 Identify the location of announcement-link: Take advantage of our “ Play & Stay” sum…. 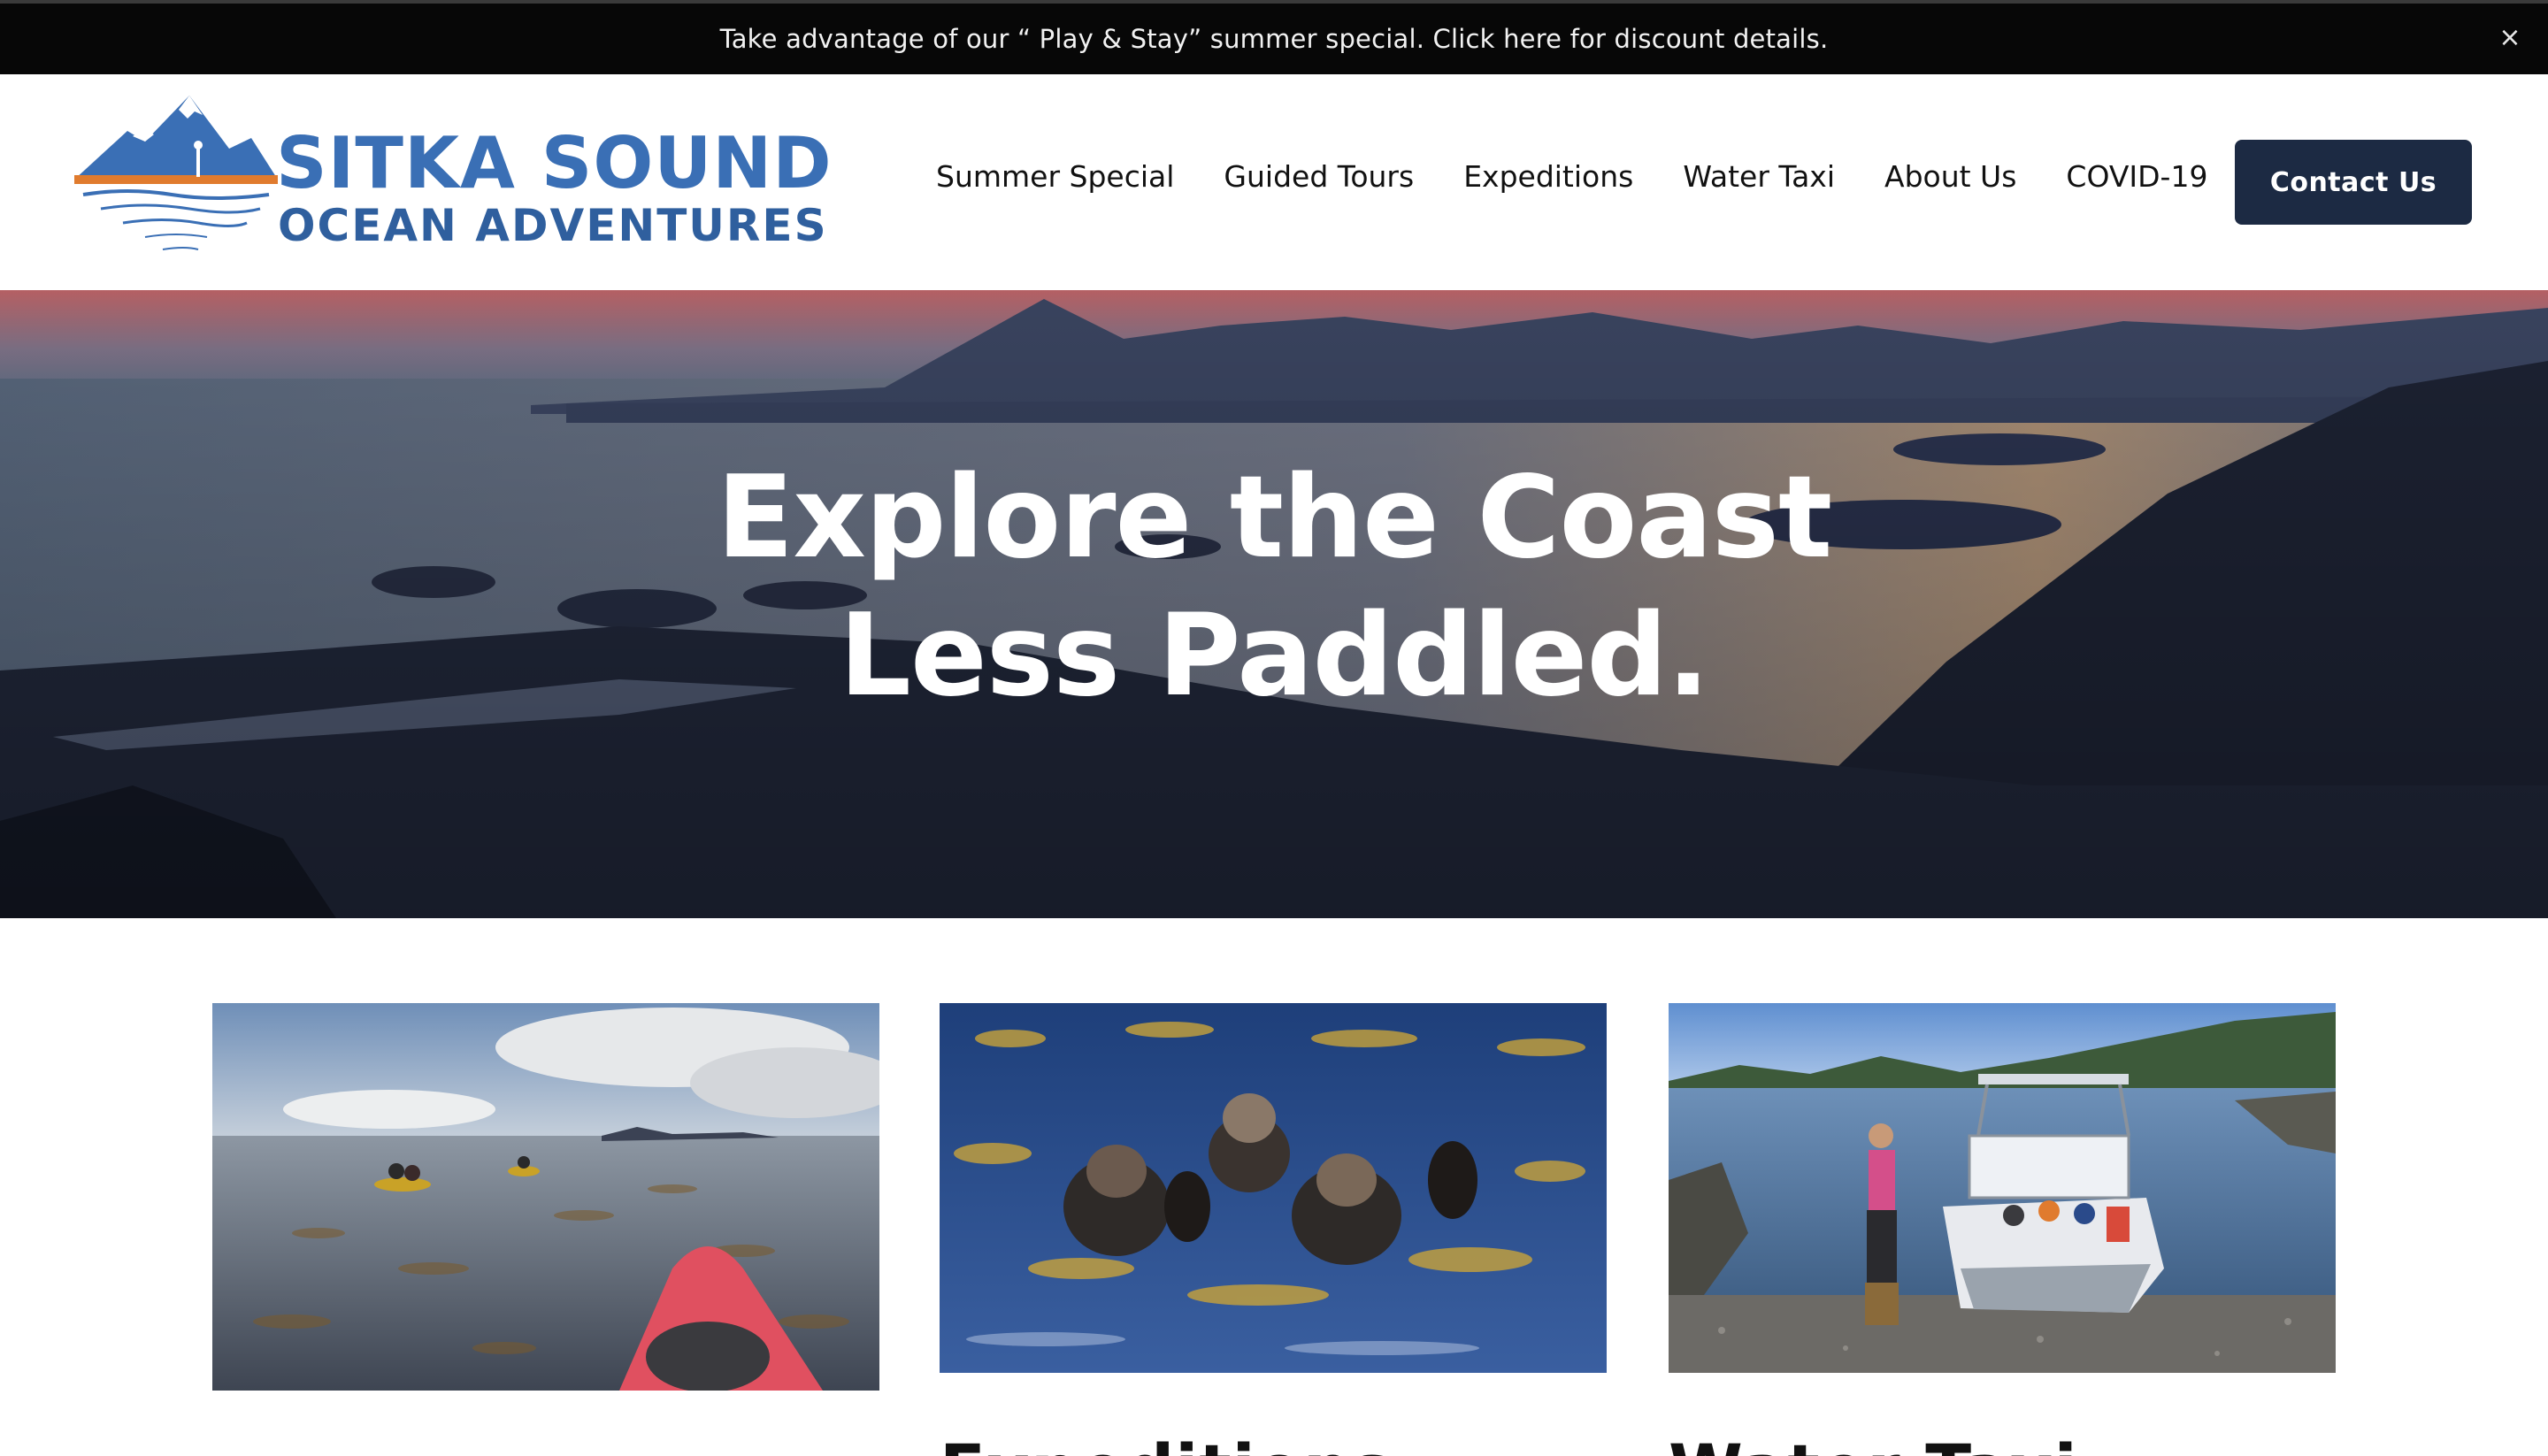
(1274, 39).